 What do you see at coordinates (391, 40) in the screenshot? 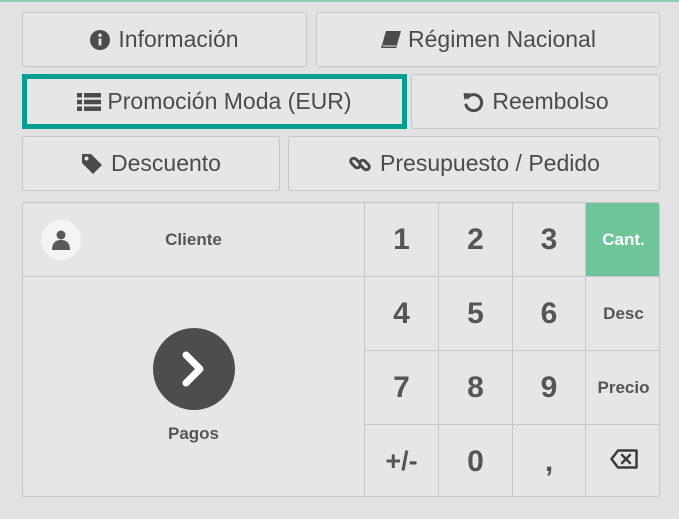
I see `book-icon` at bounding box center [391, 40].